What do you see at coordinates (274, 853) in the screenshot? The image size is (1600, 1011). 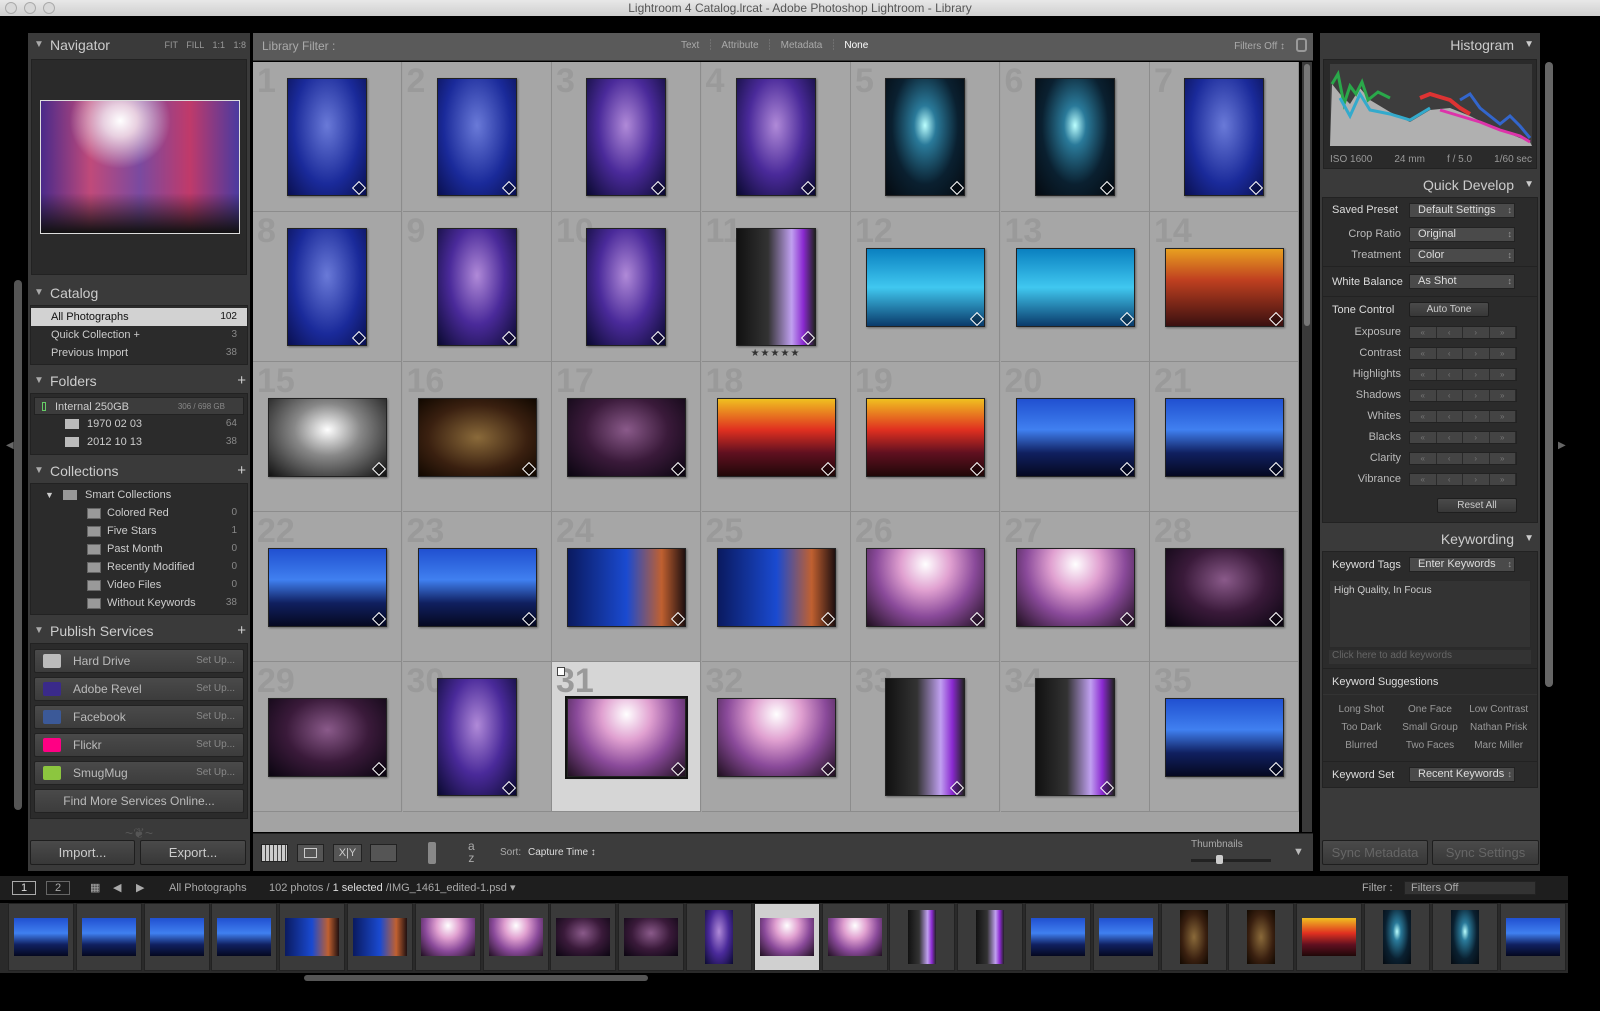 I see `grid-view-button` at bounding box center [274, 853].